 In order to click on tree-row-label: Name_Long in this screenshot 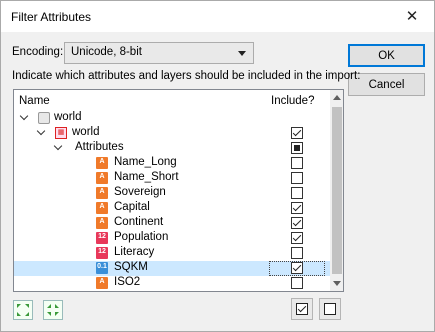, I will do `click(145, 162)`.